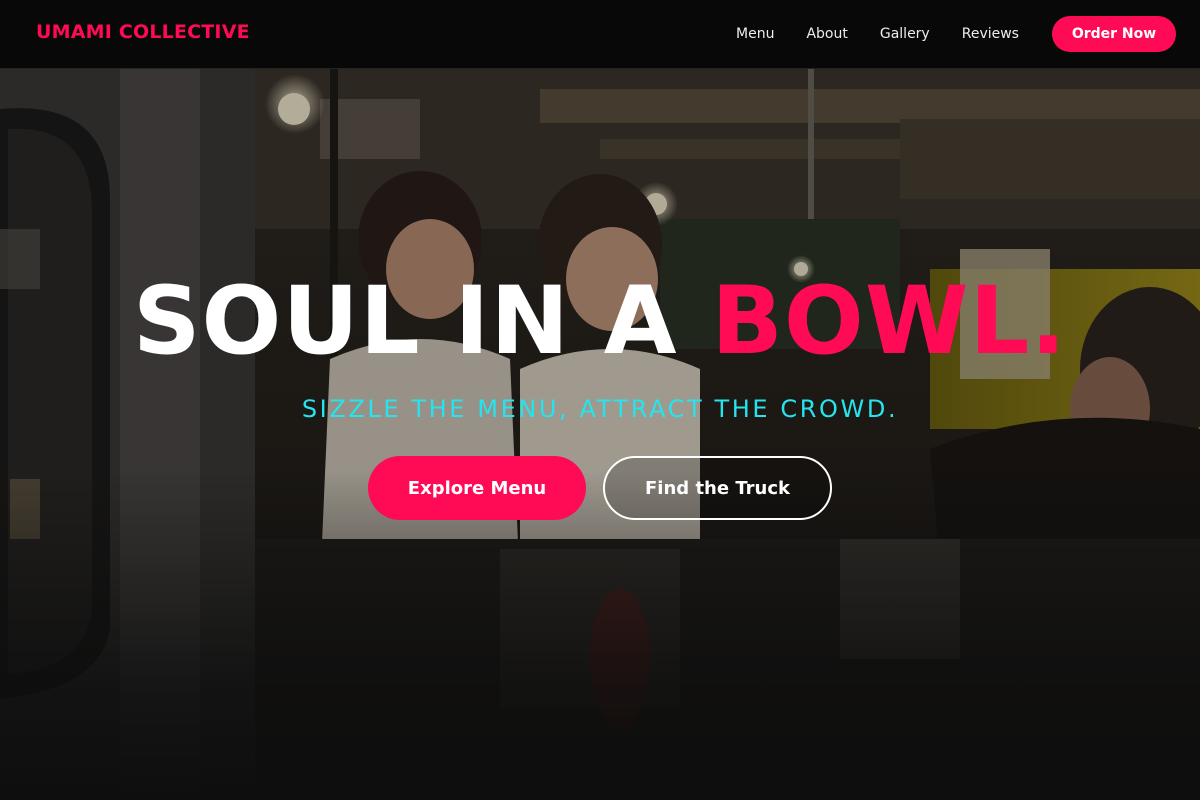 The height and width of the screenshot is (800, 1200). I want to click on nav-link-reviews: Reviews, so click(990, 34).